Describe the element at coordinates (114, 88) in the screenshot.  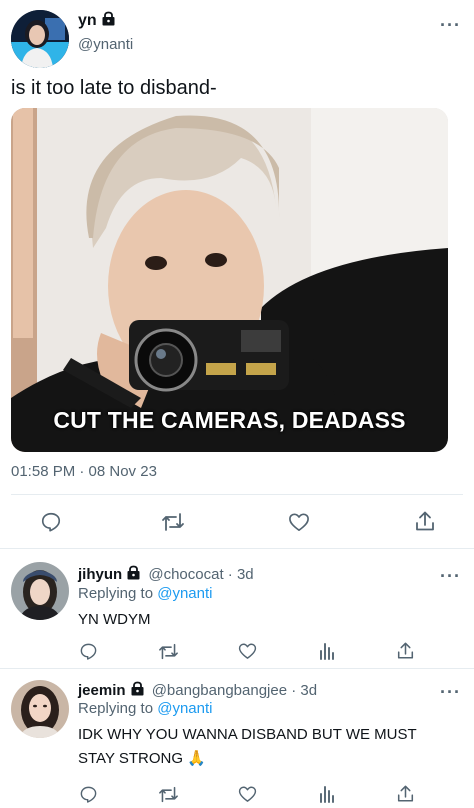
I see `tweet-text: is it too late to disband-` at that location.